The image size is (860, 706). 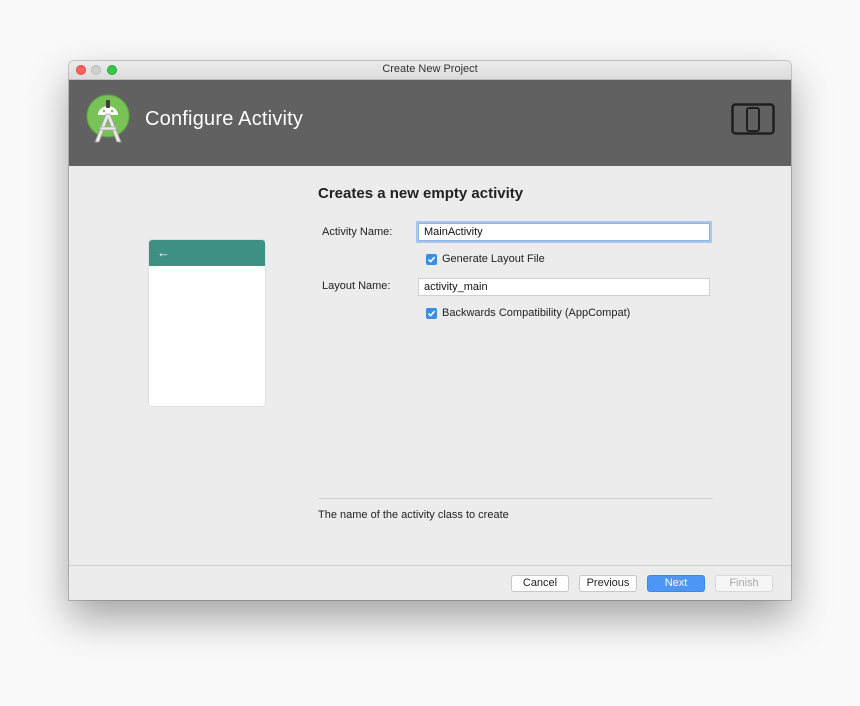 I want to click on title-bar: Create New Project, so click(x=430, y=70).